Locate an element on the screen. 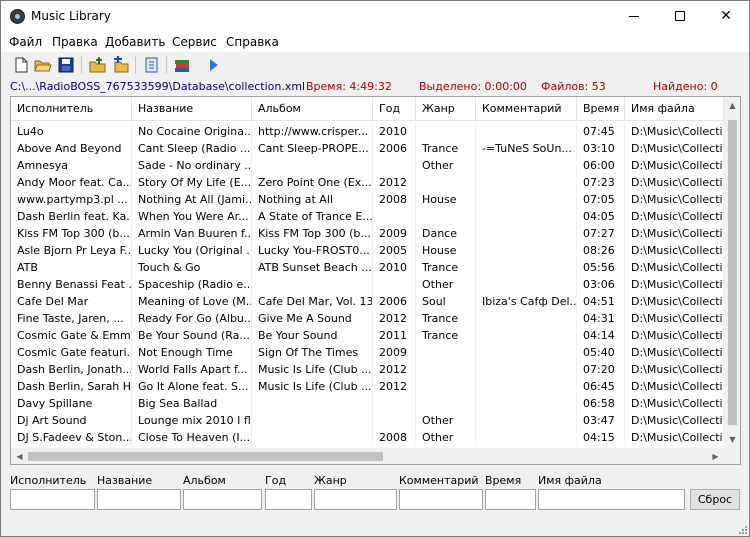 This screenshot has height=537, width=750. cell-year: 2009 is located at coordinates (394, 233).